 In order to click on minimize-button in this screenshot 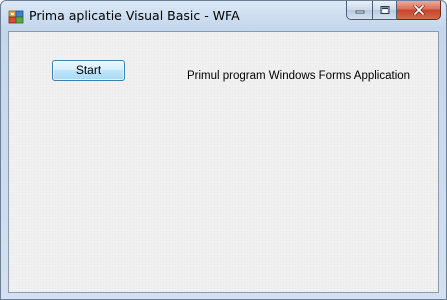, I will do `click(359, 10)`.